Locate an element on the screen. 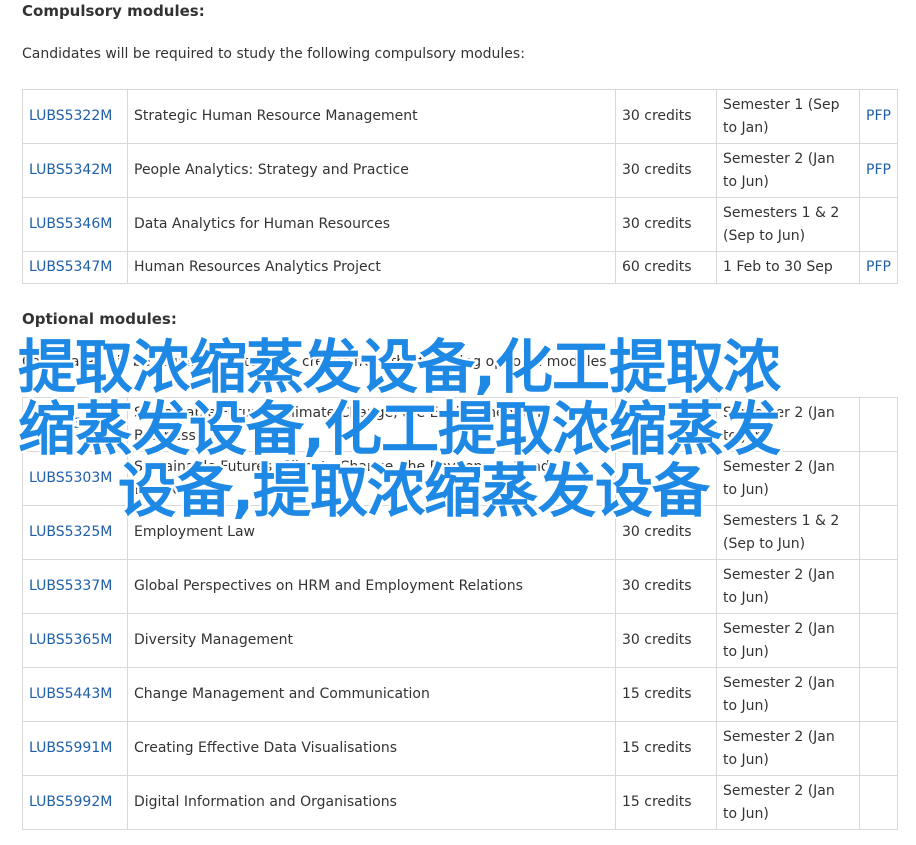 Image resolution: width=916 pixels, height=845 pixels. module-semester-cell: Semester 1 (Sep to Jan) is located at coordinates (788, 116).